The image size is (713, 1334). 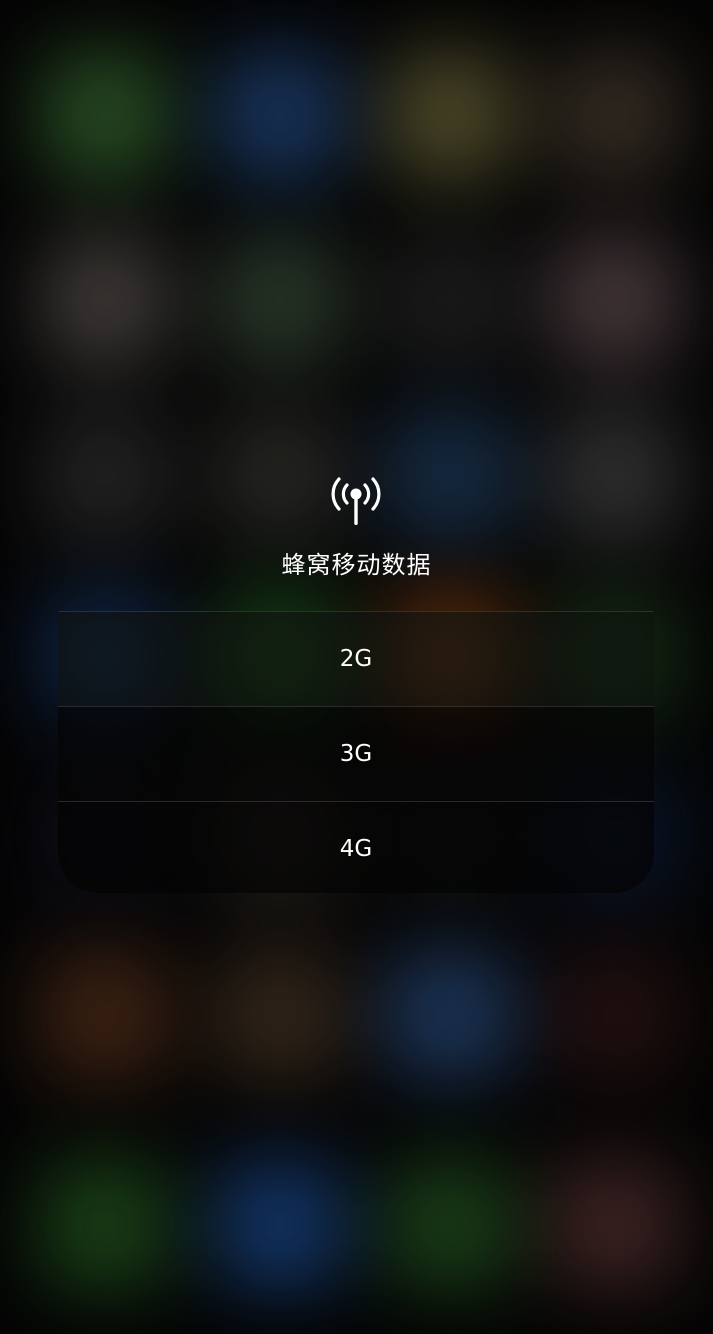 I want to click on menu-item-2g: 2G, so click(x=356, y=658).